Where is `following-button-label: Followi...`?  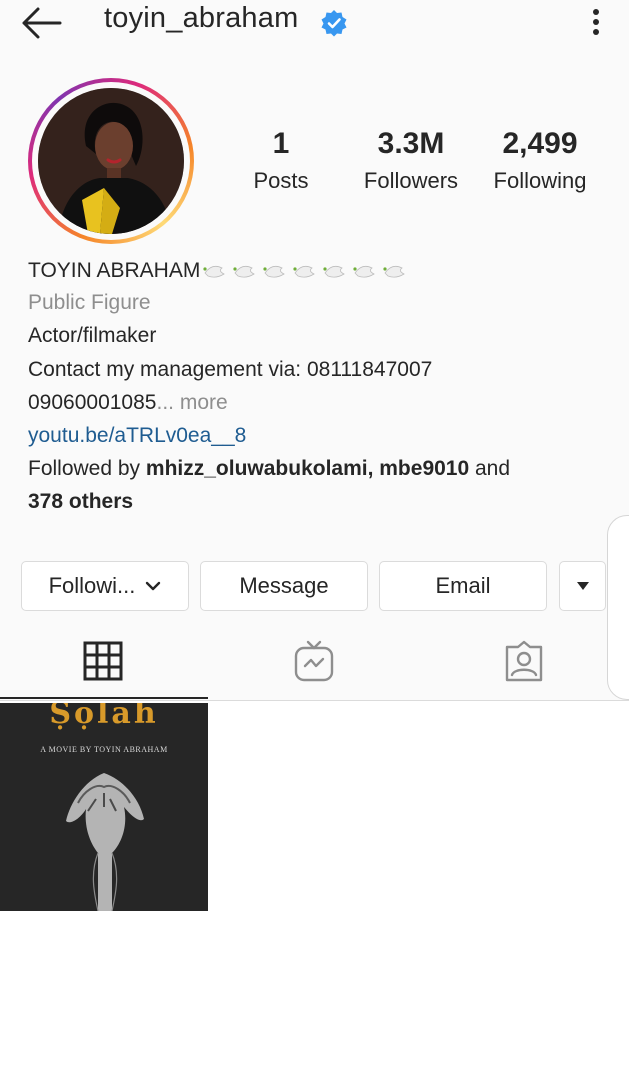
following-button-label: Followi... is located at coordinates (92, 585).